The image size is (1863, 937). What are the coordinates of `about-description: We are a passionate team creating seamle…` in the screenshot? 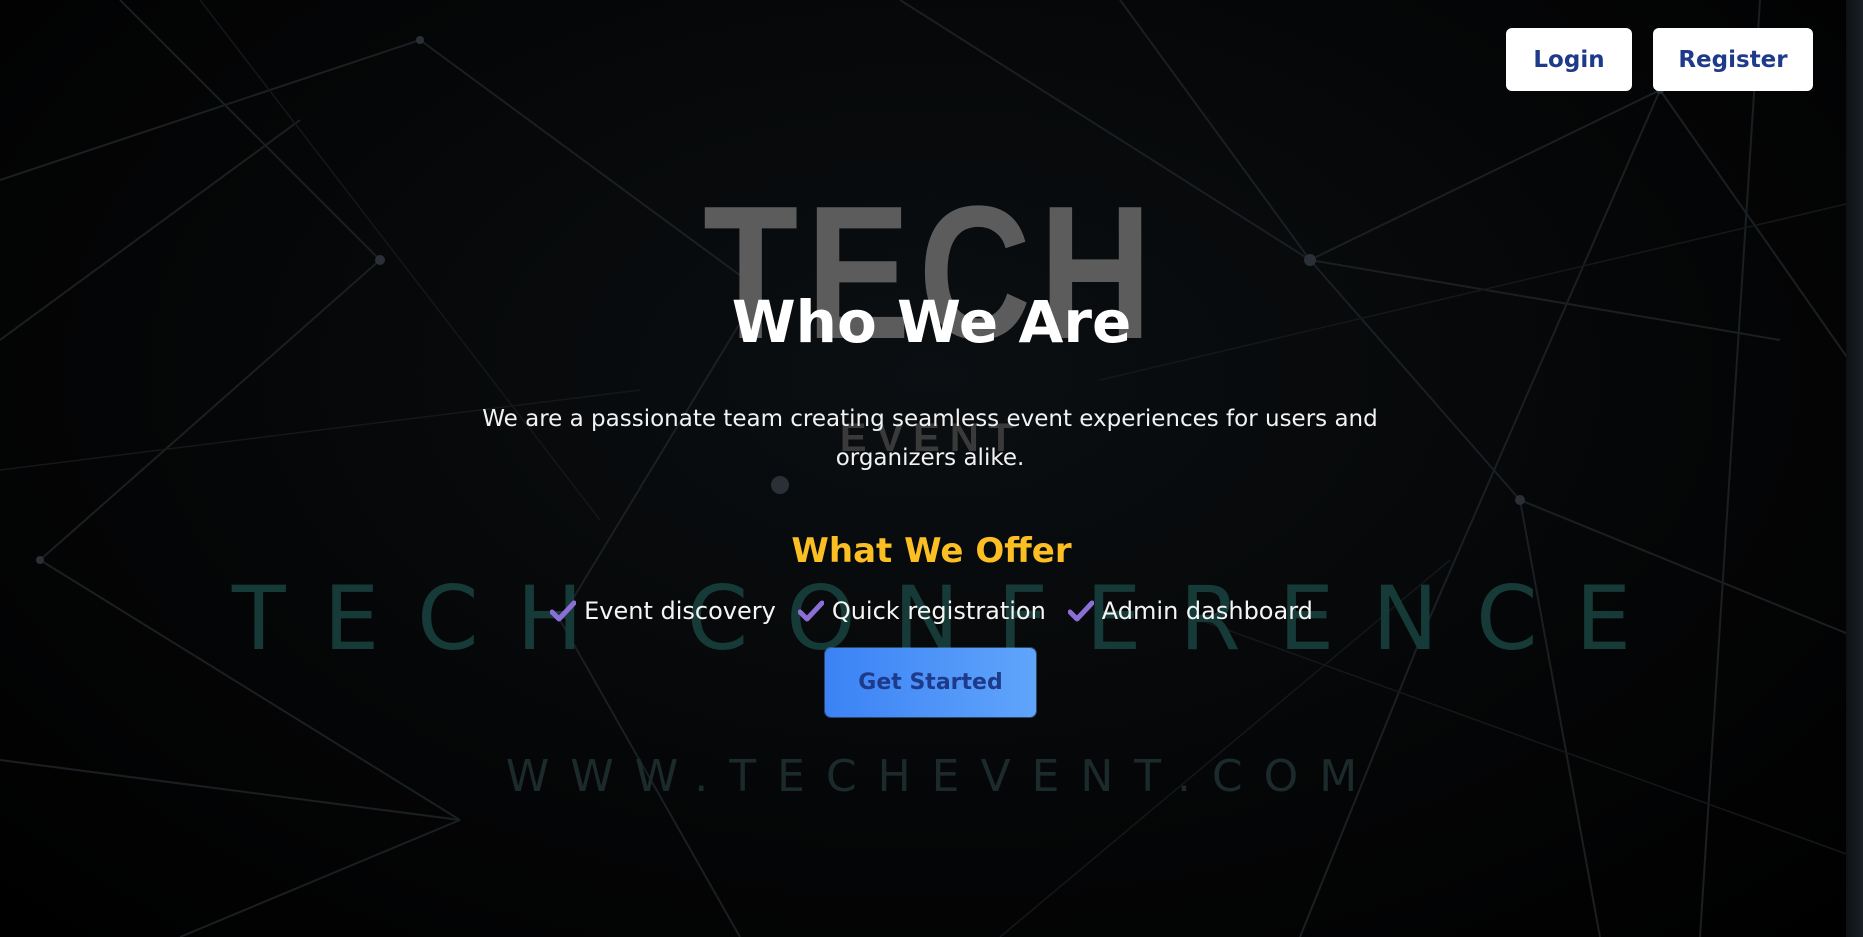 It's located at (930, 438).